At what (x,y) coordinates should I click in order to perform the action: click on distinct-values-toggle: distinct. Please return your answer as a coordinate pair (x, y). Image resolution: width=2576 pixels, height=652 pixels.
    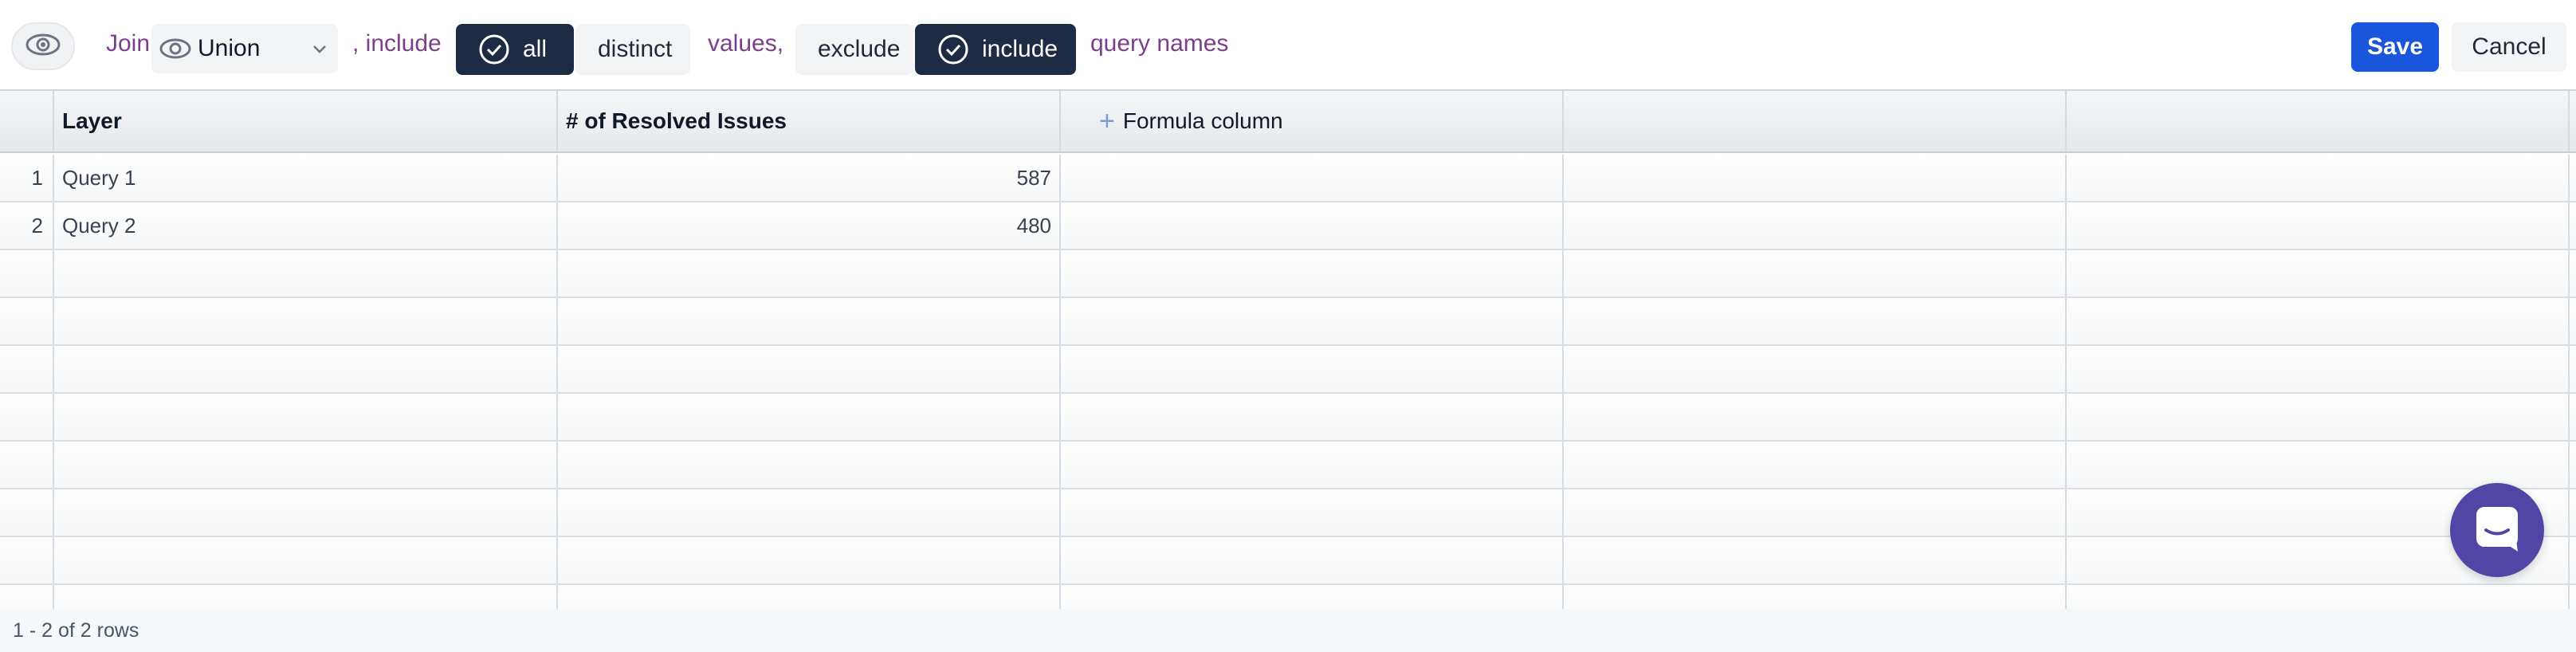
    Looking at the image, I should click on (632, 50).